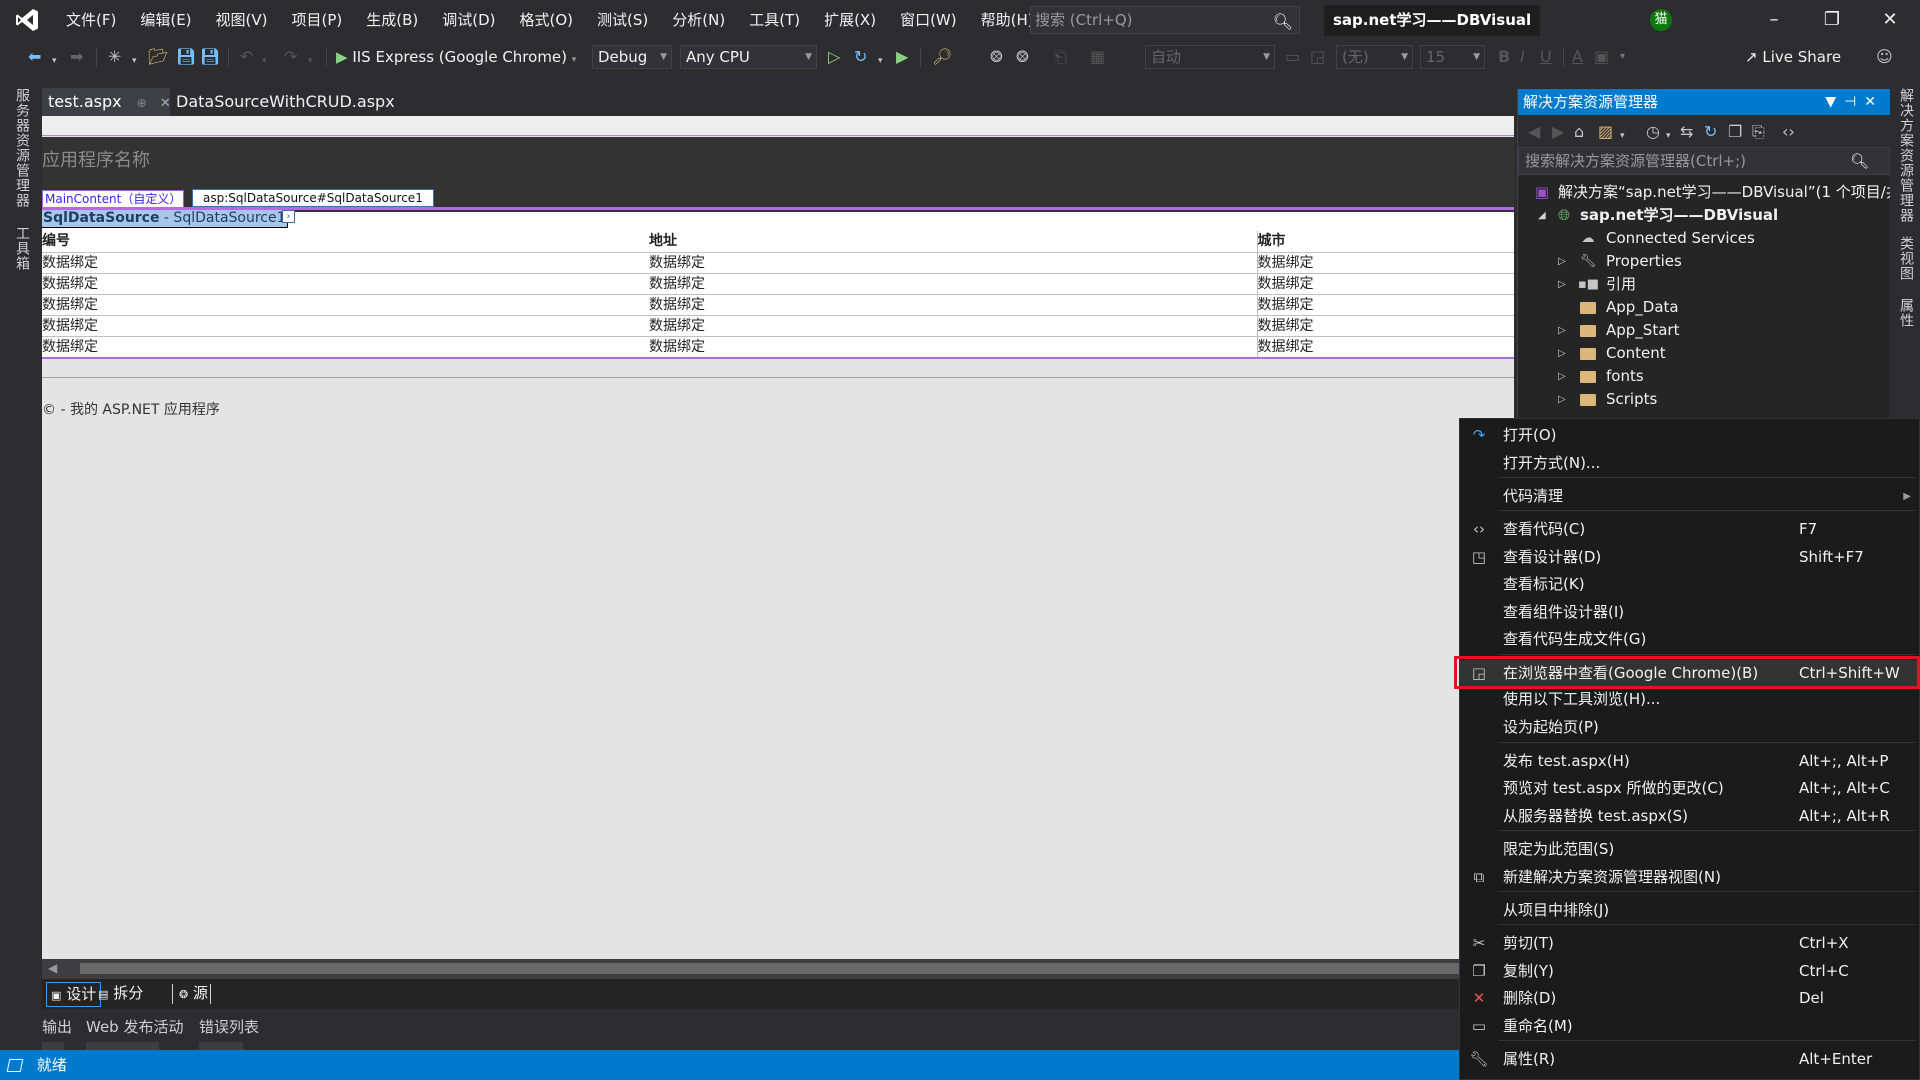 Image resolution: width=1920 pixels, height=1080 pixels. Describe the element at coordinates (1834, 102) in the screenshot. I see `panel-menu-icon: ▼` at that location.